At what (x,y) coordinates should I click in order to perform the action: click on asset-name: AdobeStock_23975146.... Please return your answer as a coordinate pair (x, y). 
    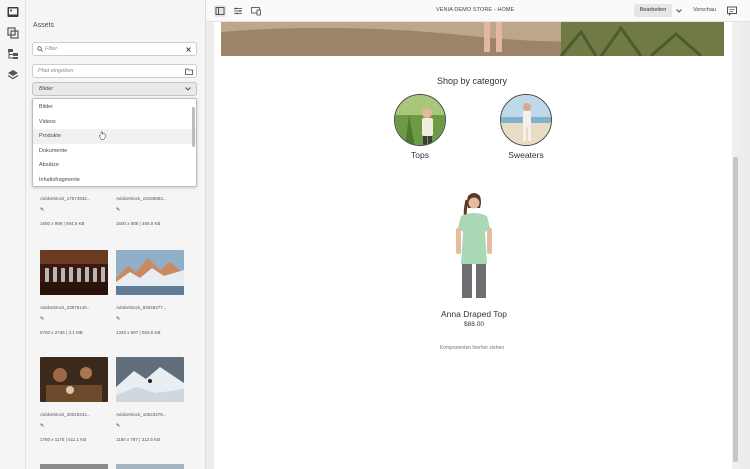
    Looking at the image, I should click on (65, 307).